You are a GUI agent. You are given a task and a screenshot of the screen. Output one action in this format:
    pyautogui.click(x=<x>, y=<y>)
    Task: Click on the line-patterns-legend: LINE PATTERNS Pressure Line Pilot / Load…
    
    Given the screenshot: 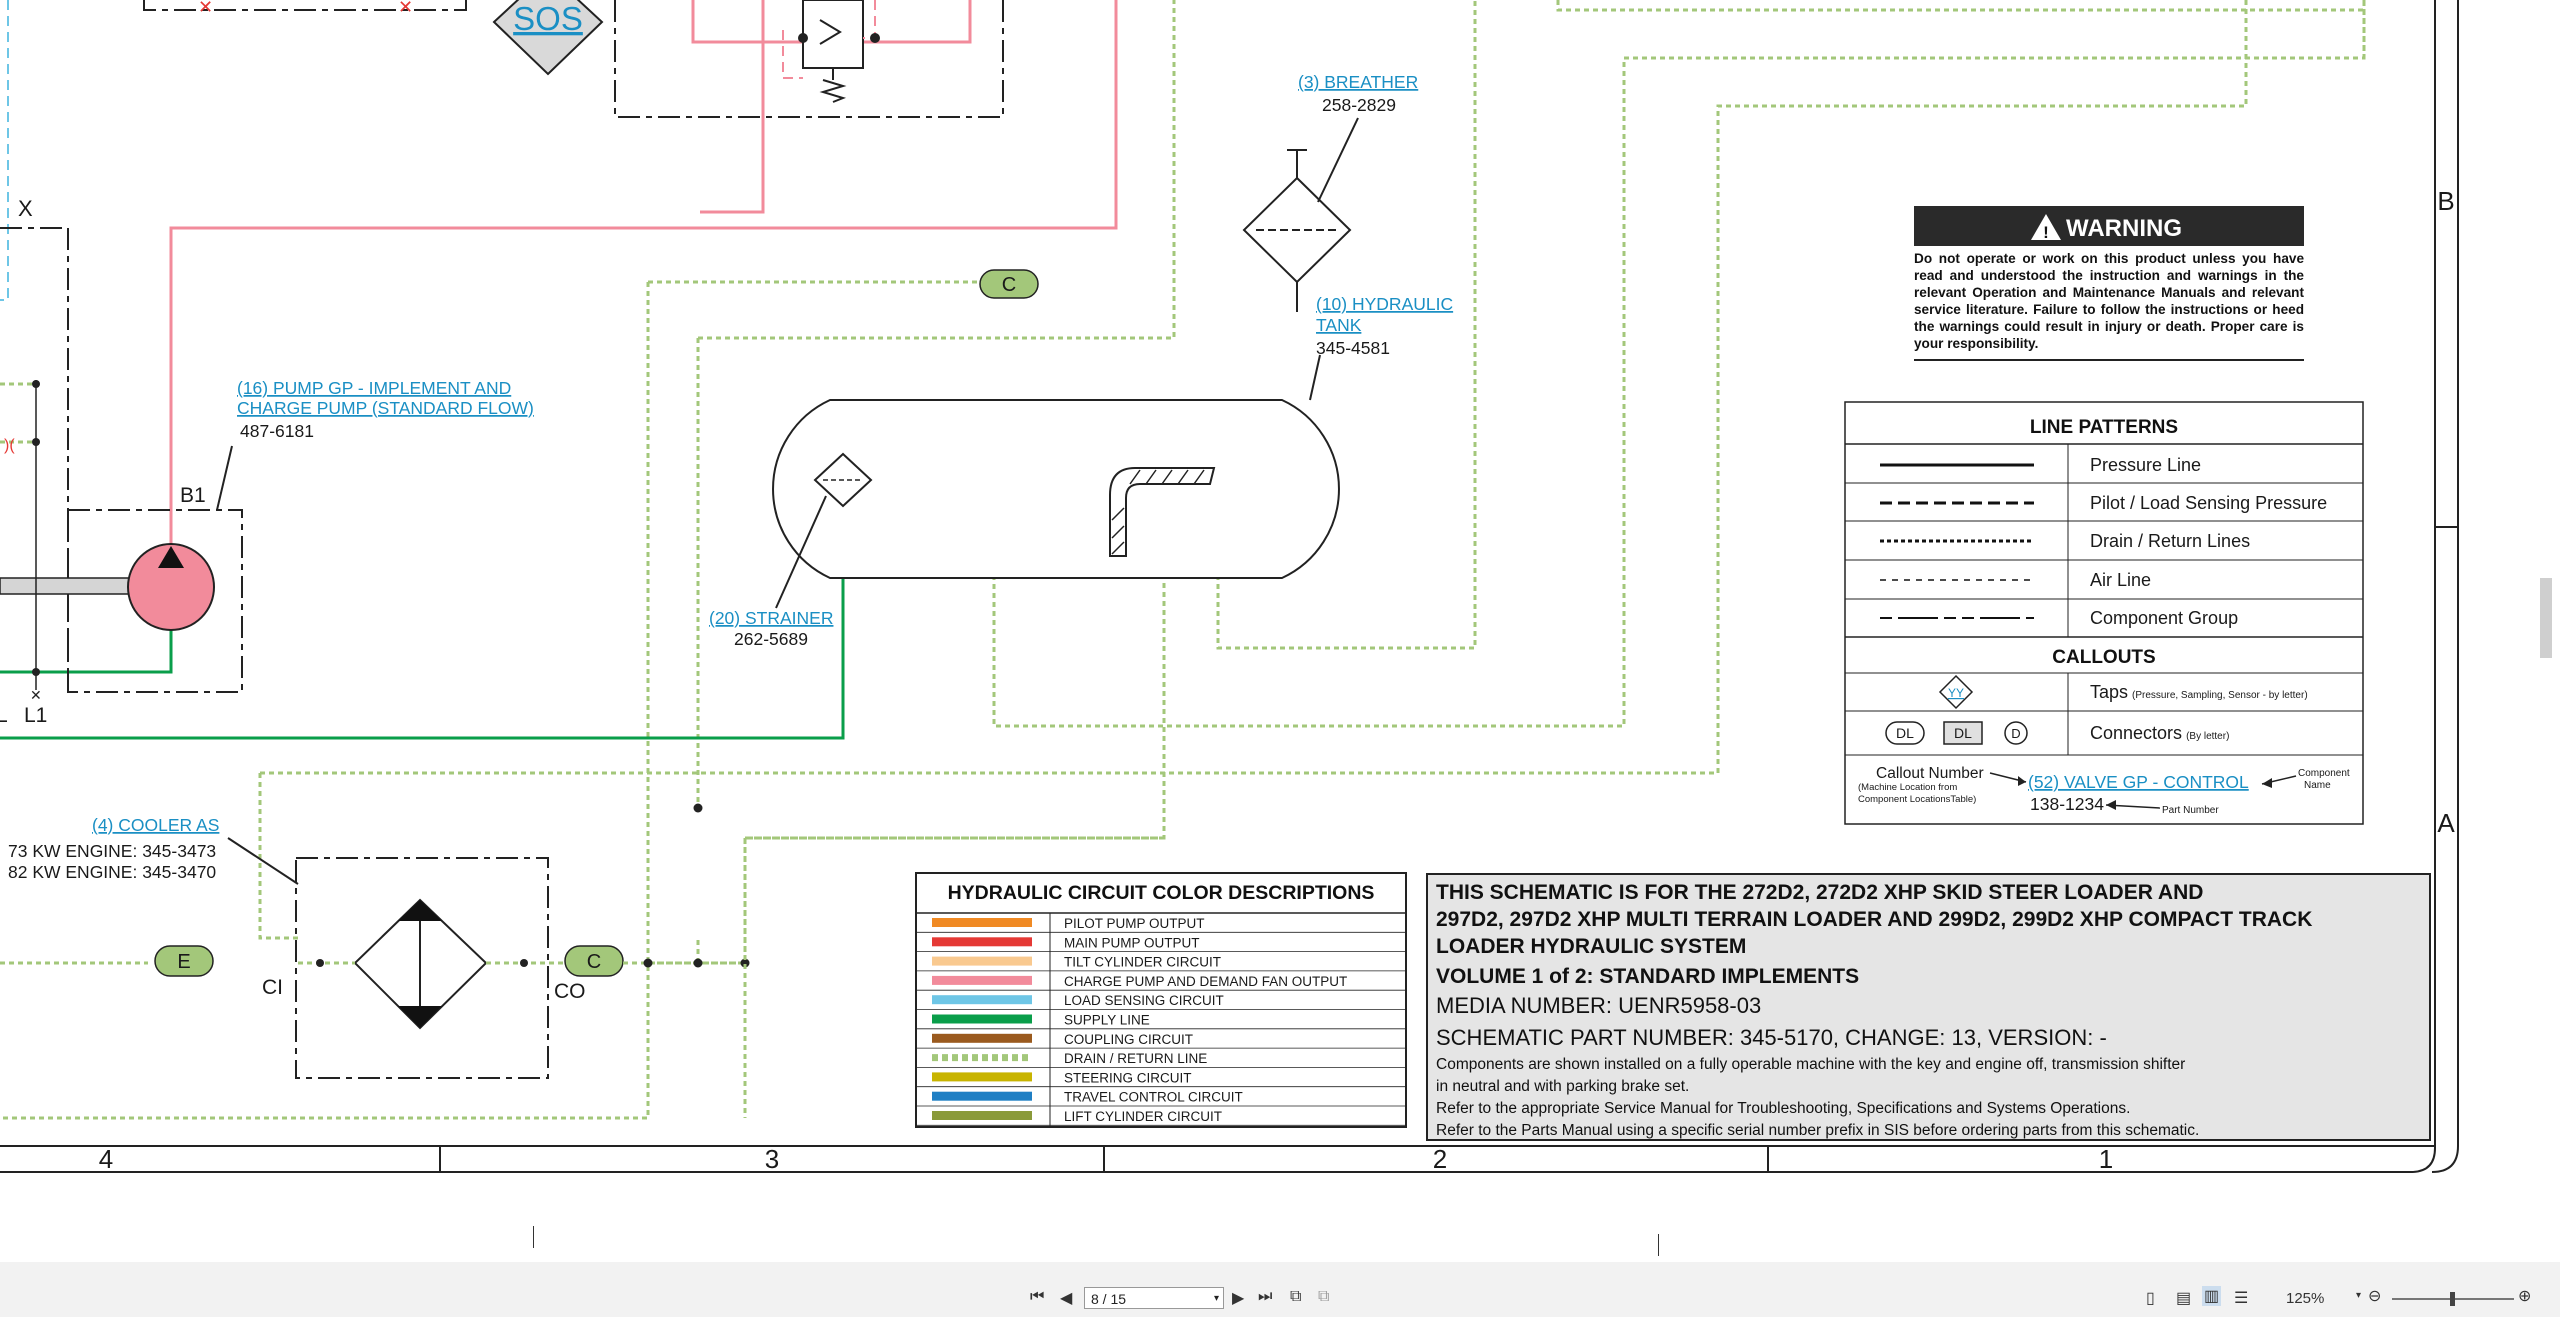 What is the action you would take?
    pyautogui.click(x=2104, y=613)
    